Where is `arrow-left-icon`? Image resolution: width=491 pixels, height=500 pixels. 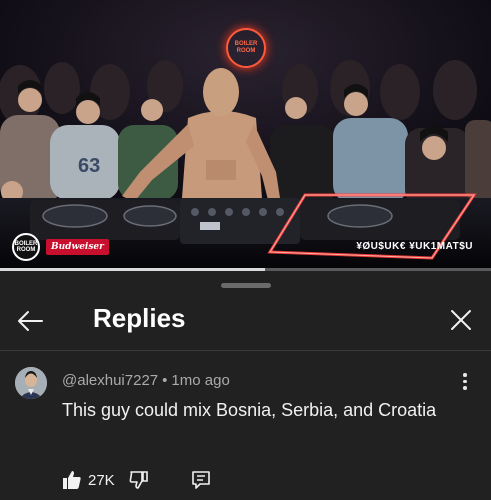 arrow-left-icon is located at coordinates (30, 321).